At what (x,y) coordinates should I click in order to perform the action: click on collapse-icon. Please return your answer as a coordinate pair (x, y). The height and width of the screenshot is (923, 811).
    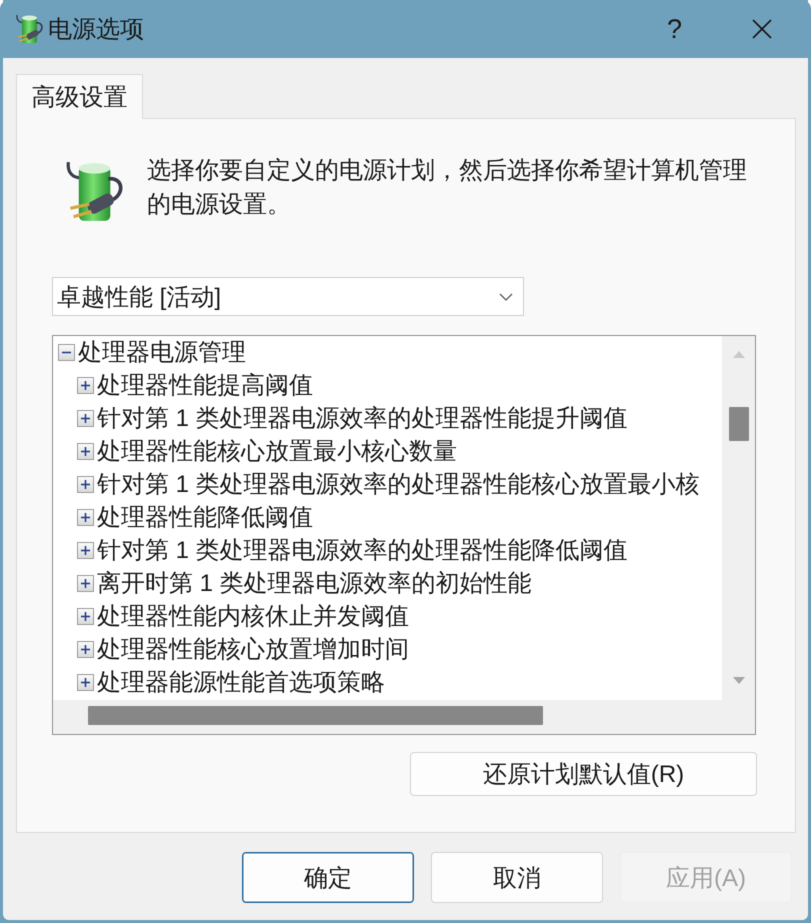
    Looking at the image, I should click on (66, 352).